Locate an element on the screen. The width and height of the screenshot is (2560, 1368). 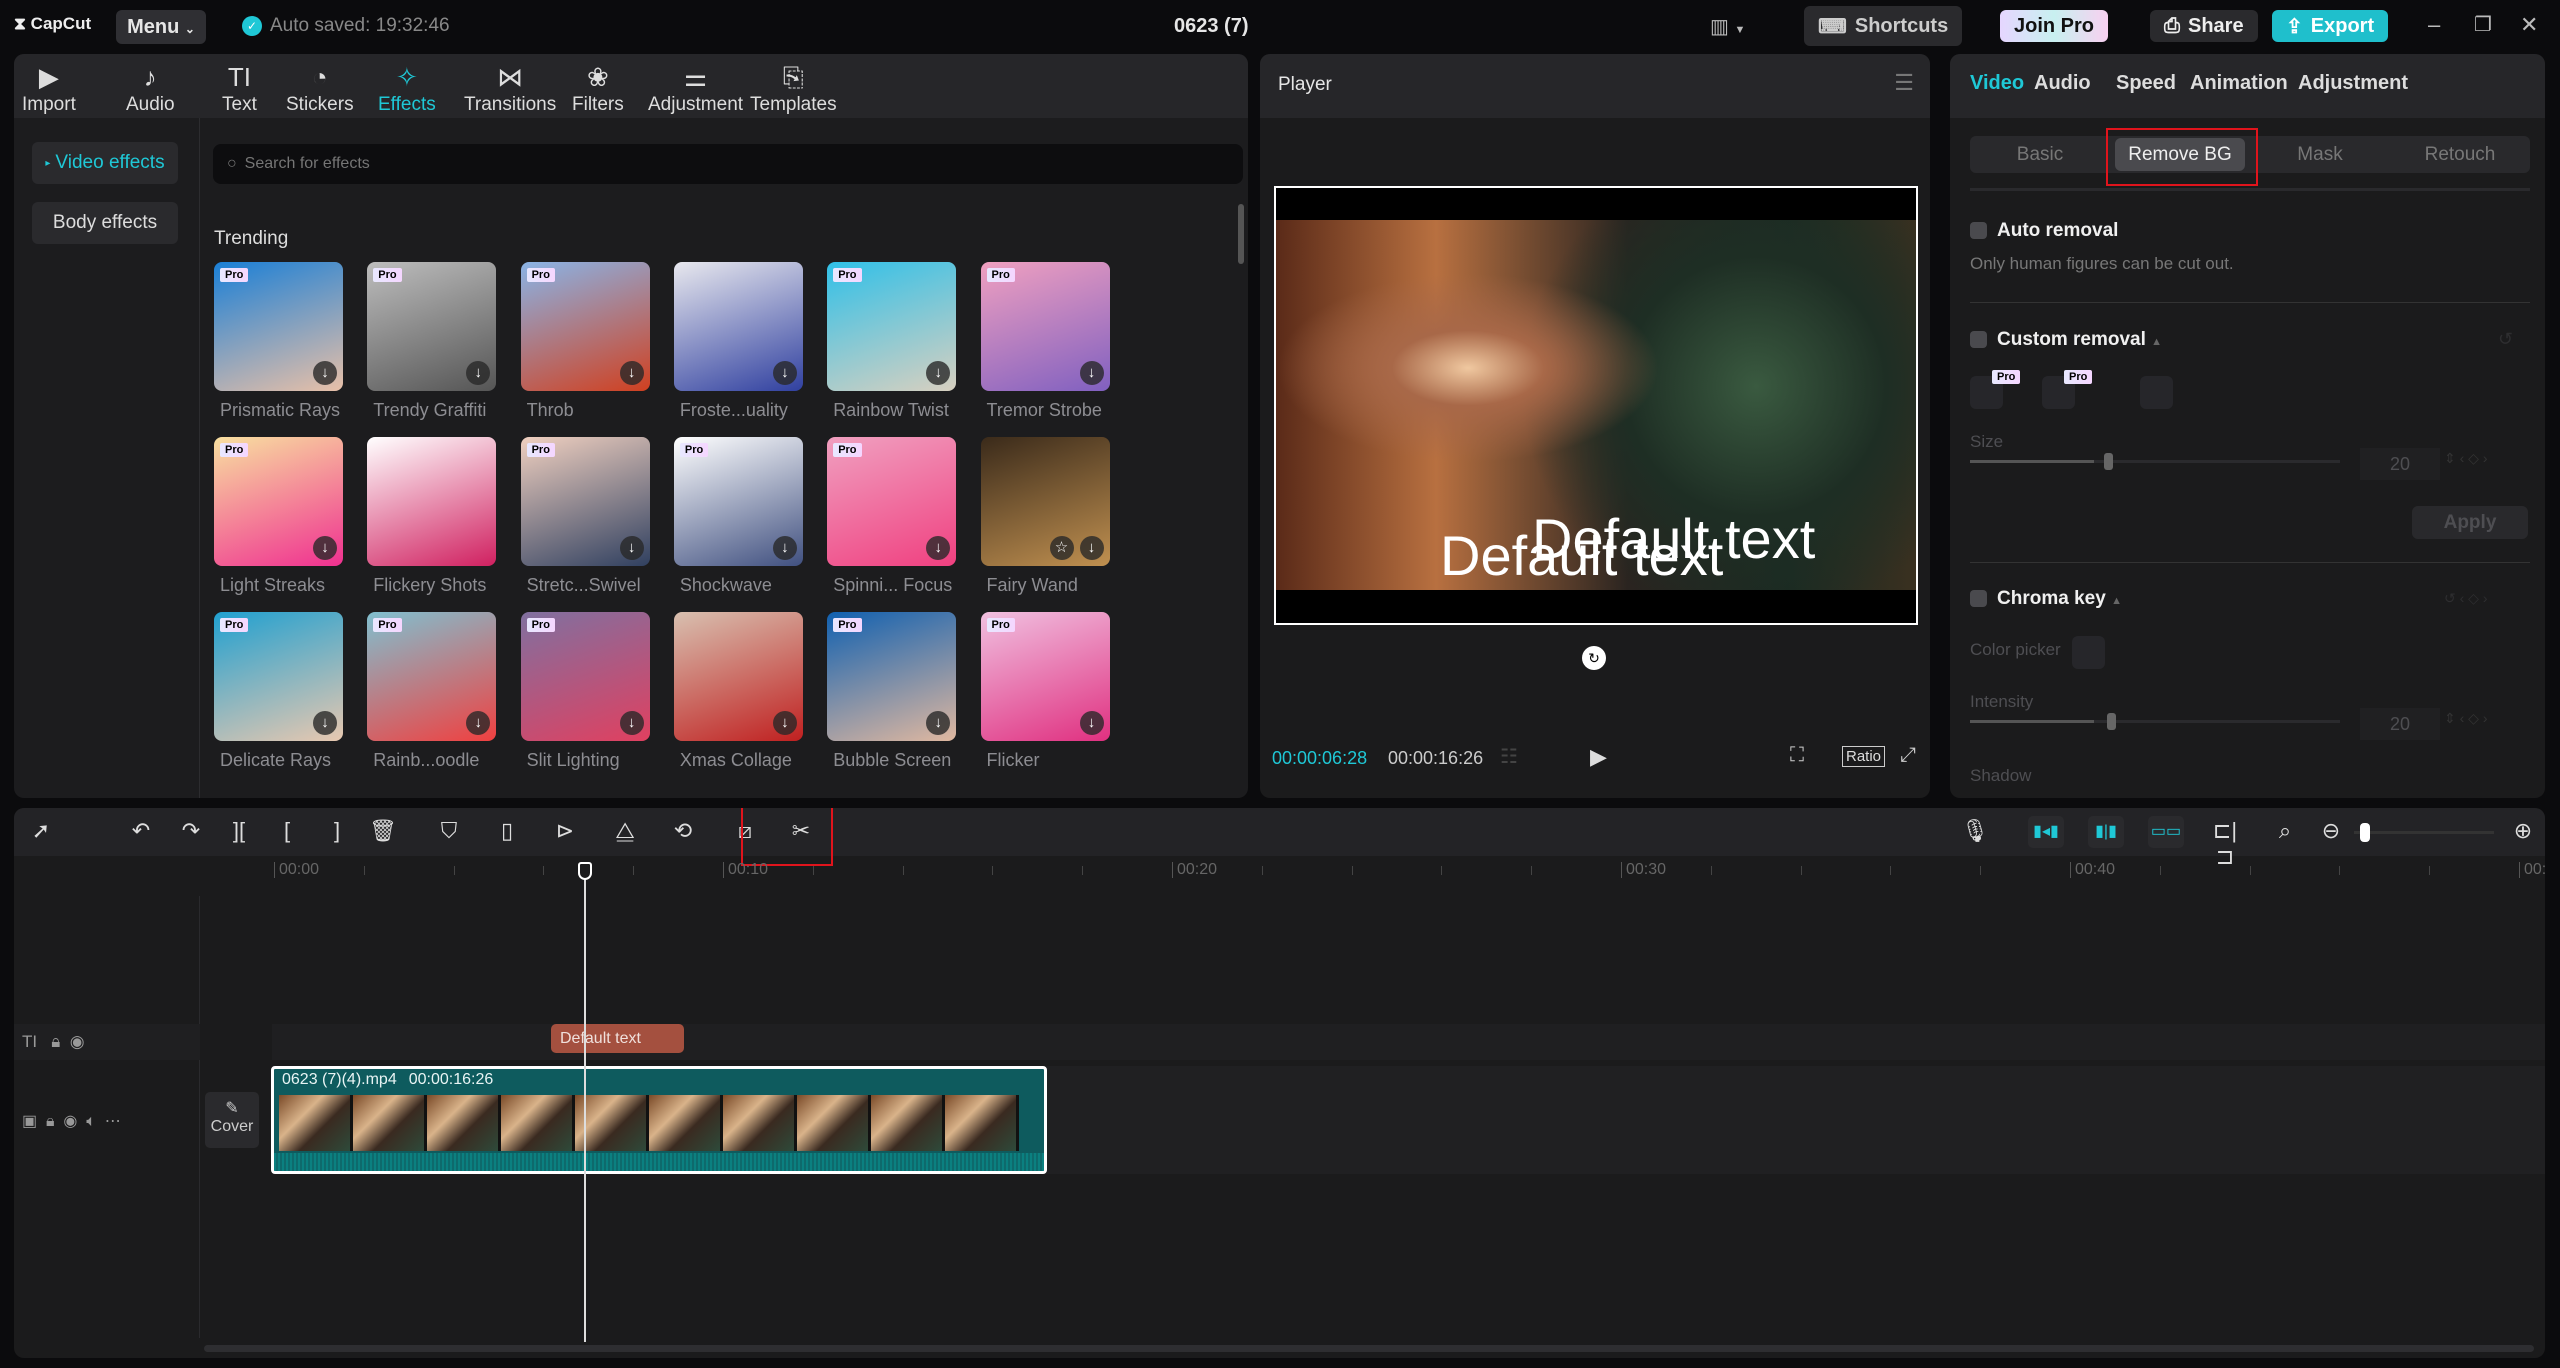
playhead is located at coordinates (584, 1102).